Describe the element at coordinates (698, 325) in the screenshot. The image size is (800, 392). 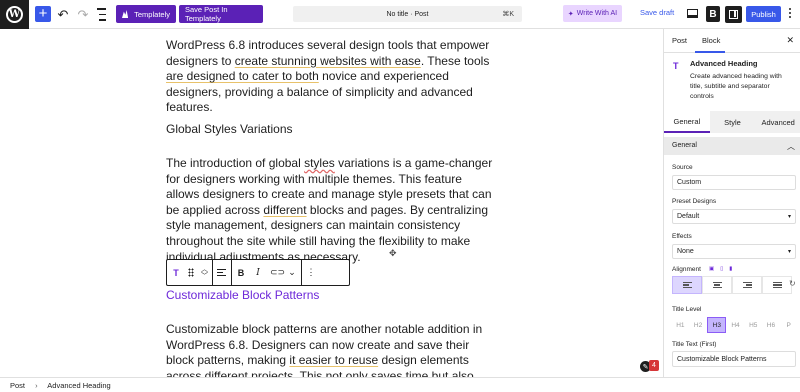
I see `level-h2-button: H2` at that location.